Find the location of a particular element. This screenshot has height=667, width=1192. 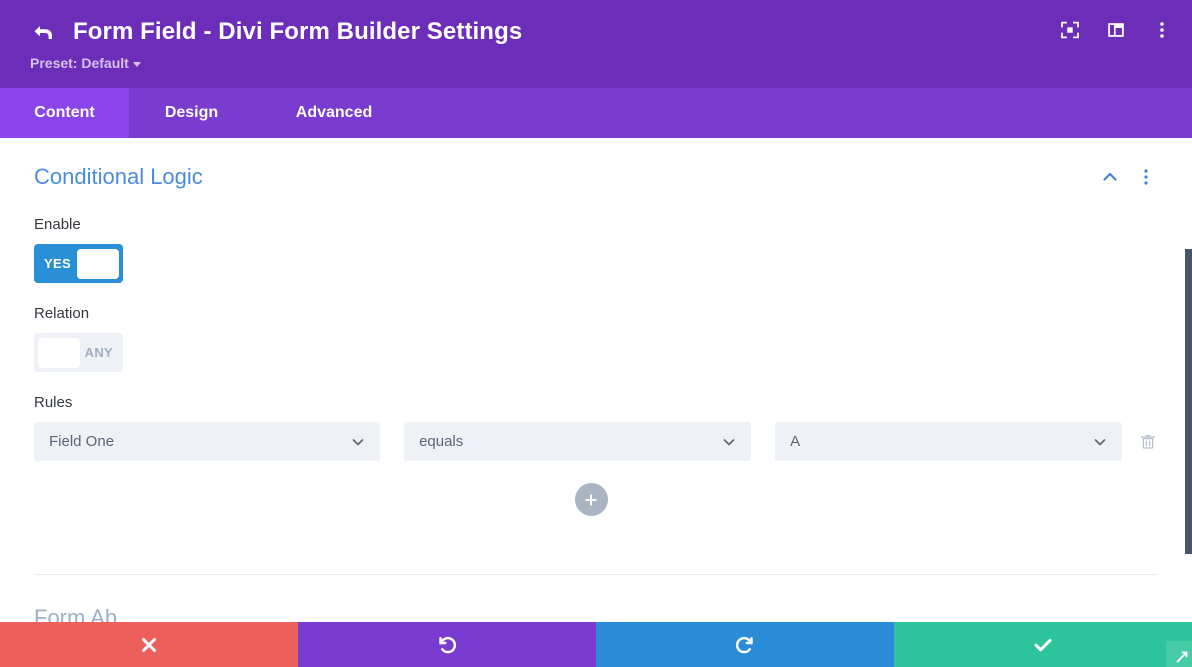

add-rule-button is located at coordinates (591, 499).